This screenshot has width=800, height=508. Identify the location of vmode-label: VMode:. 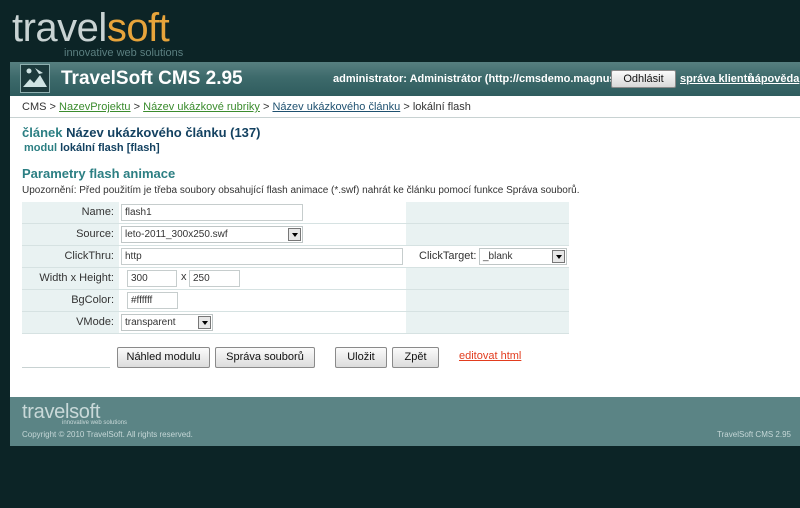
(70, 322).